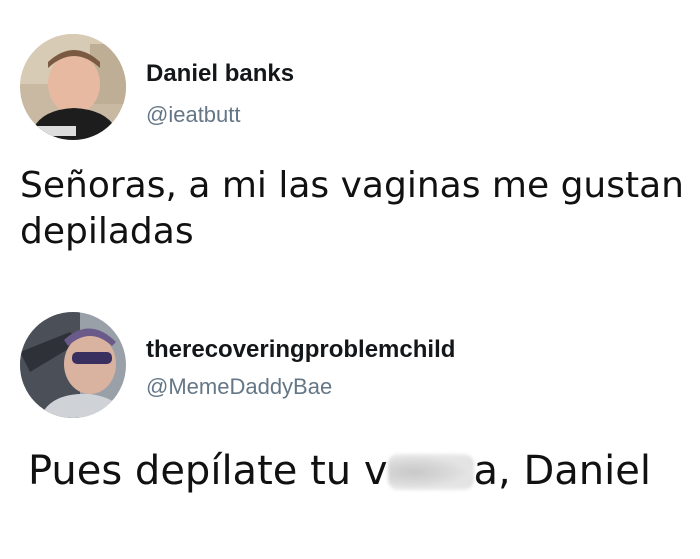 This screenshot has width=700, height=559. Describe the element at coordinates (239, 387) in the screenshot. I see `author-handle: @MemeDaddyBae` at that location.